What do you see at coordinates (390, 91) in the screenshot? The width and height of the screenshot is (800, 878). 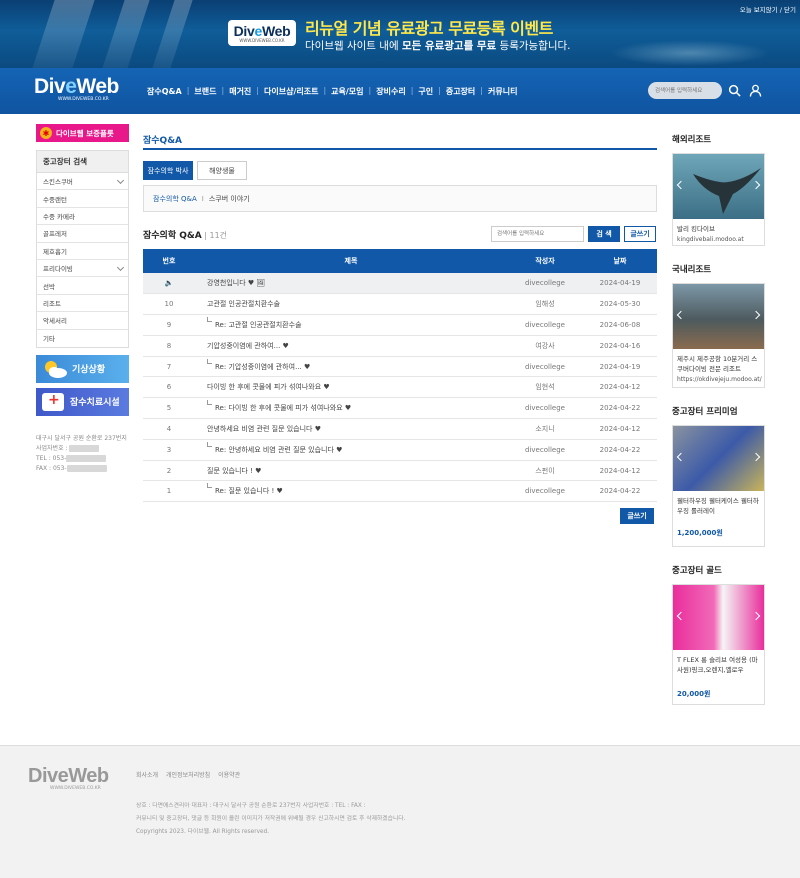 I see `menu-item-repair: 장비수리` at bounding box center [390, 91].